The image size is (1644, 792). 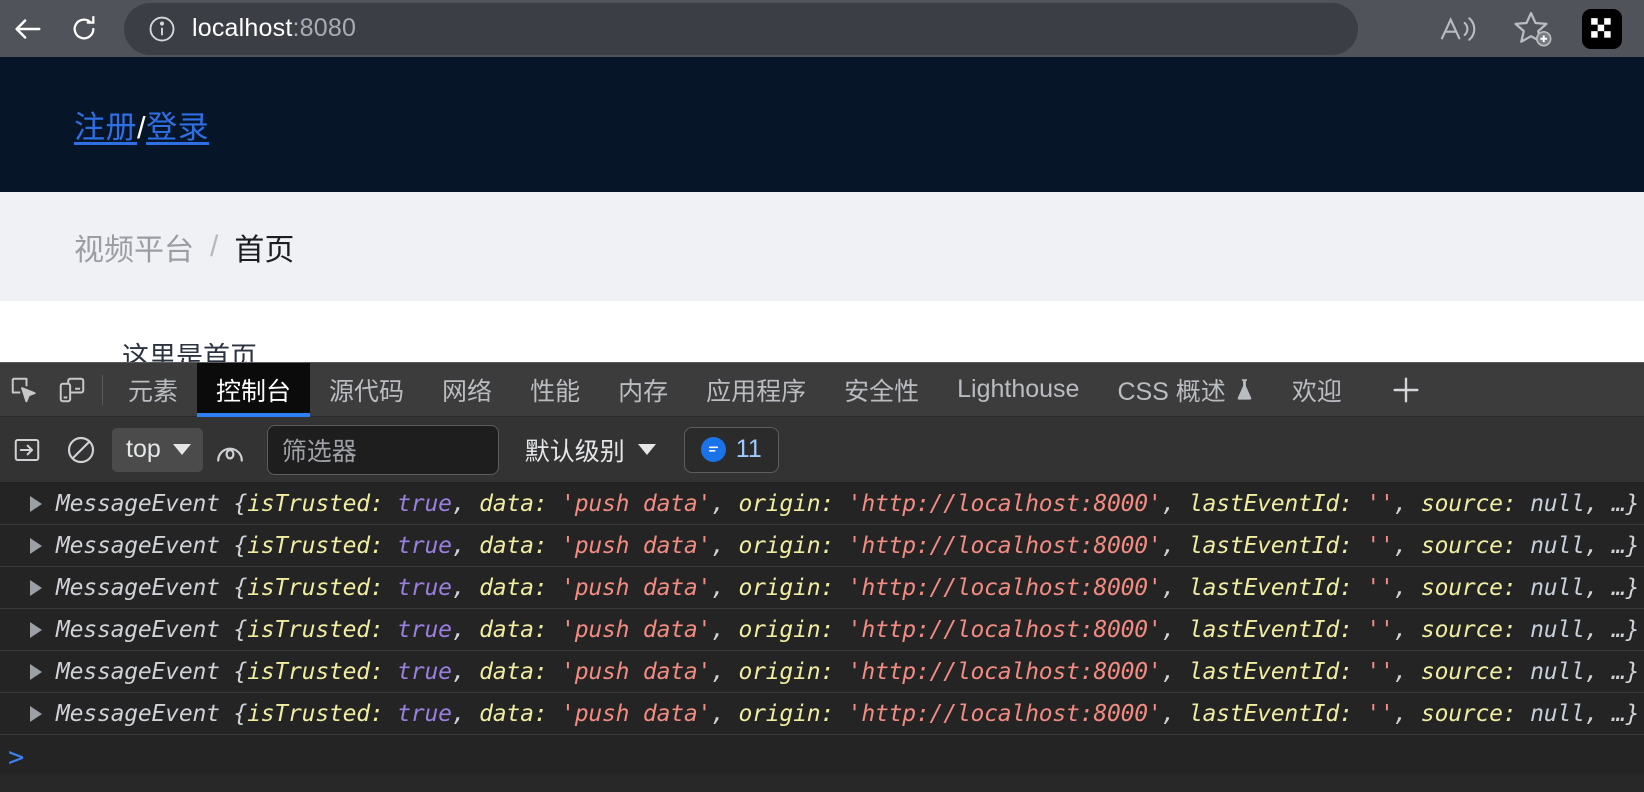 I want to click on tab-performance: 性能, so click(x=555, y=390).